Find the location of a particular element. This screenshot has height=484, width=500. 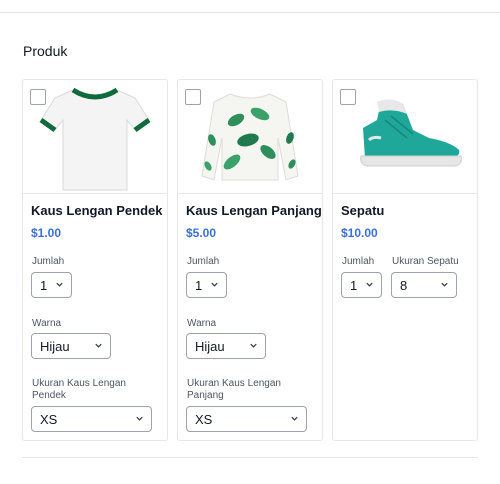

product-name: Kaus Lengan Panjang is located at coordinates (254, 210).